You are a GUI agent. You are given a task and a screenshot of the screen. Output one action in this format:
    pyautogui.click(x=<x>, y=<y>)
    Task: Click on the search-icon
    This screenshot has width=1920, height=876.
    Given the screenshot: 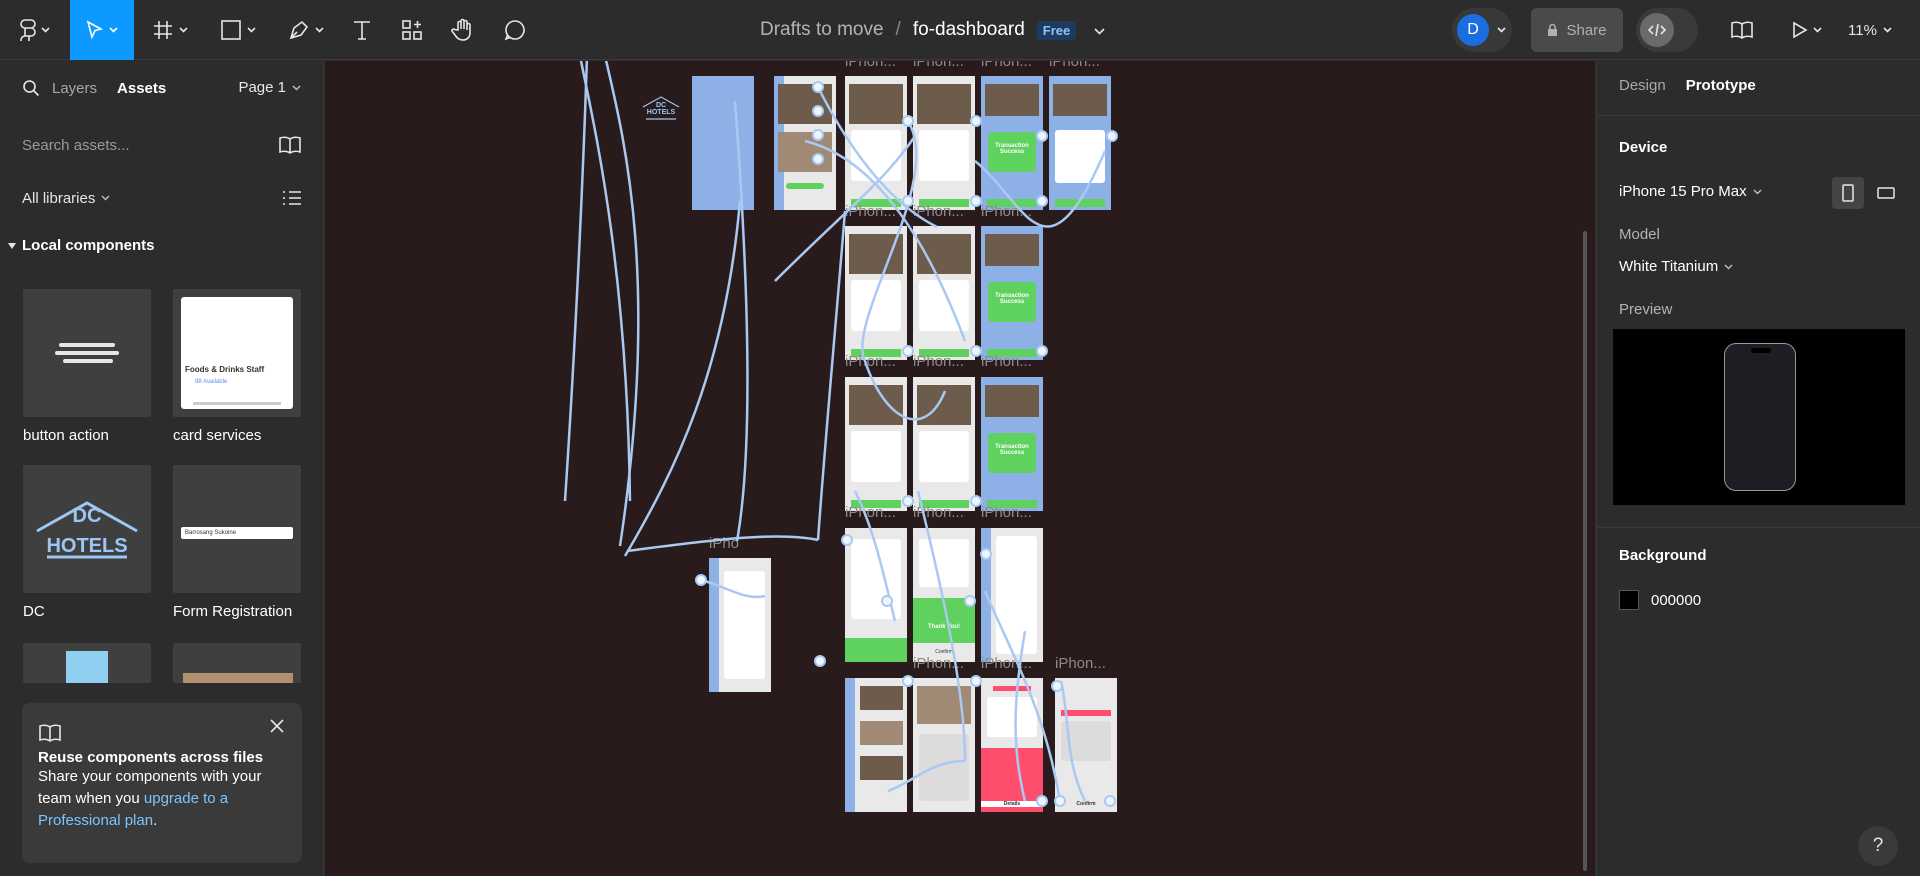 What is the action you would take?
    pyautogui.click(x=31, y=88)
    